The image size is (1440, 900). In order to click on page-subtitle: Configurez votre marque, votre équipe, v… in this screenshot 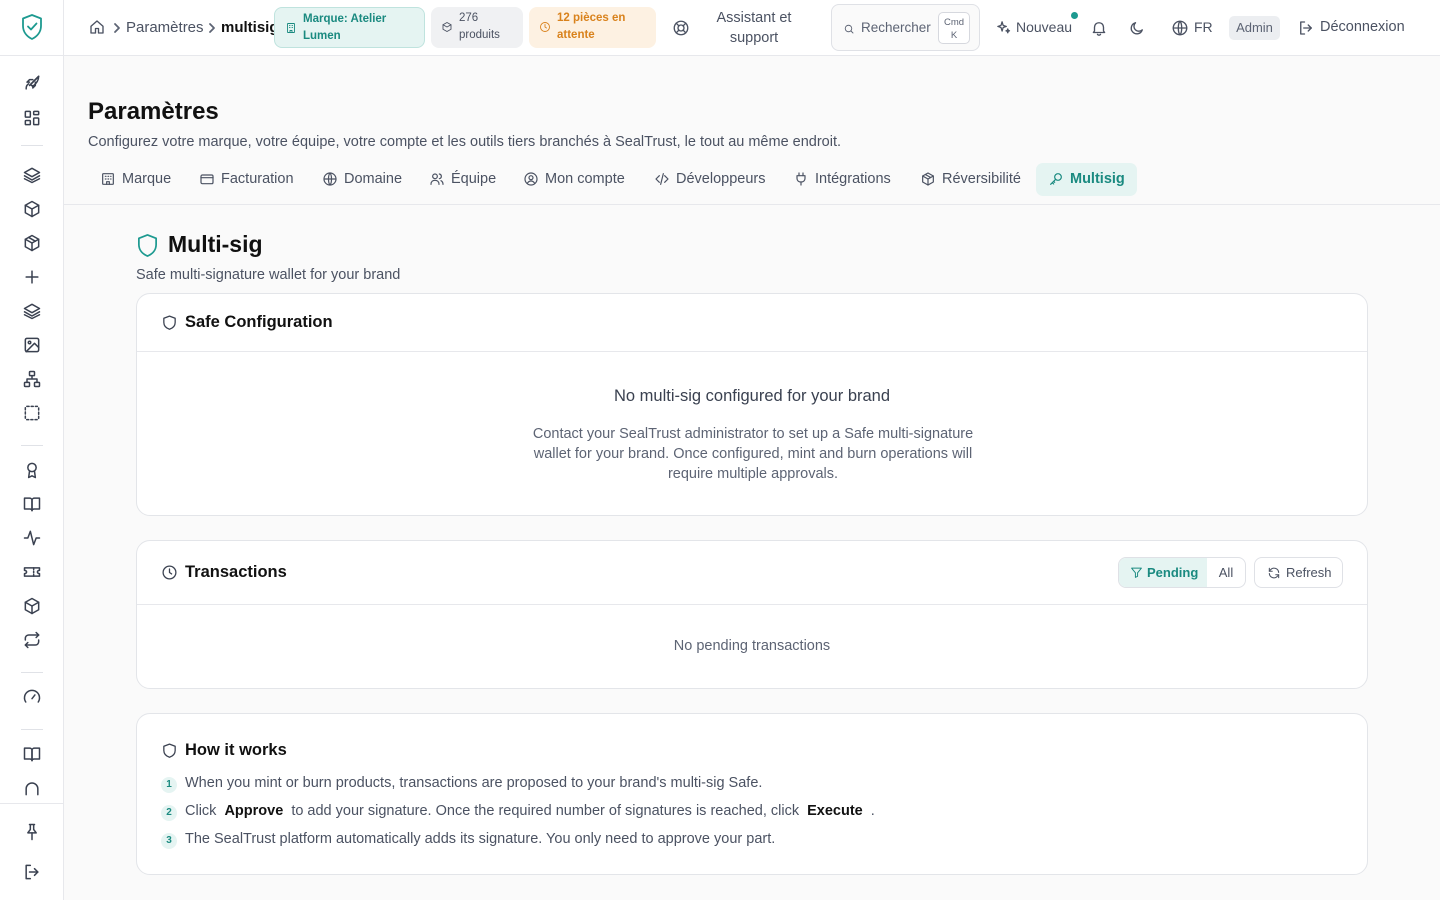, I will do `click(465, 142)`.